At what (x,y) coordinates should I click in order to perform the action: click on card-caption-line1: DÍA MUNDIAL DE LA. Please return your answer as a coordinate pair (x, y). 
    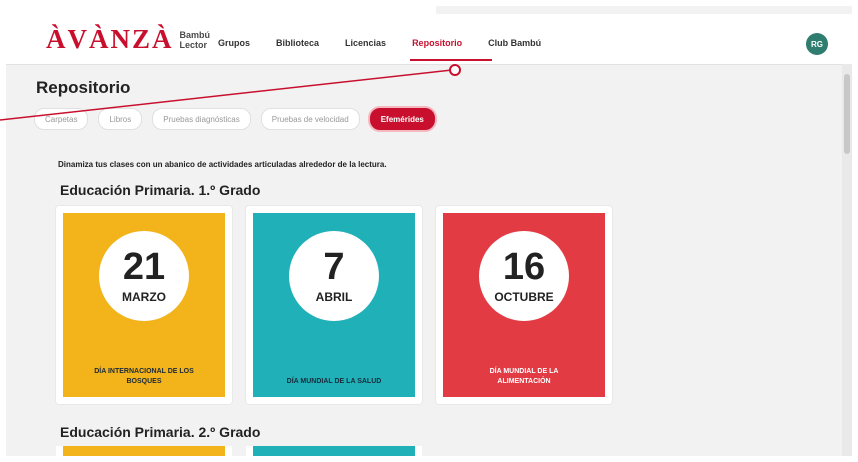
    Looking at the image, I should click on (524, 371).